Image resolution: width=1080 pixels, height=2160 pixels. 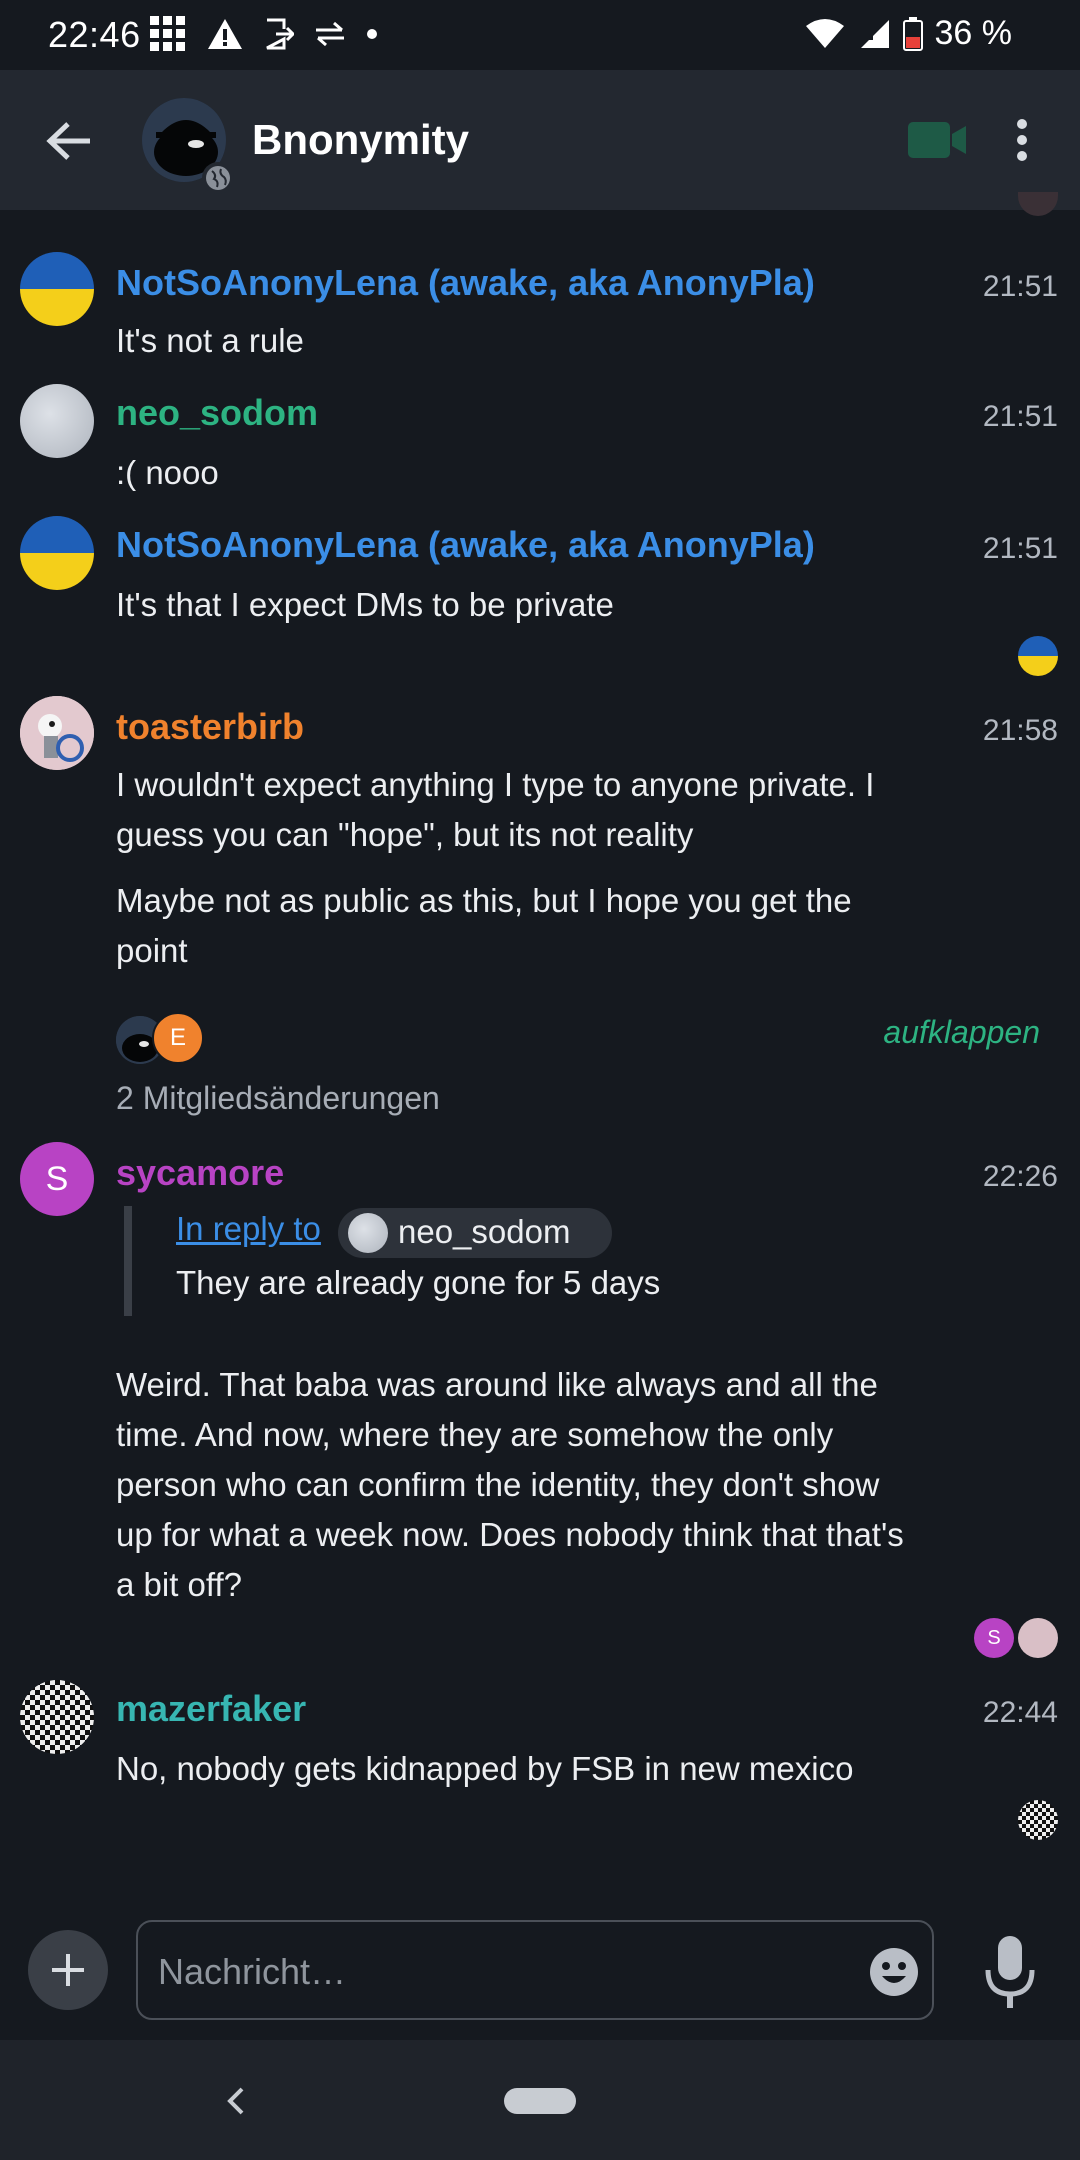 What do you see at coordinates (225, 34) in the screenshot?
I see `warning-icon` at bounding box center [225, 34].